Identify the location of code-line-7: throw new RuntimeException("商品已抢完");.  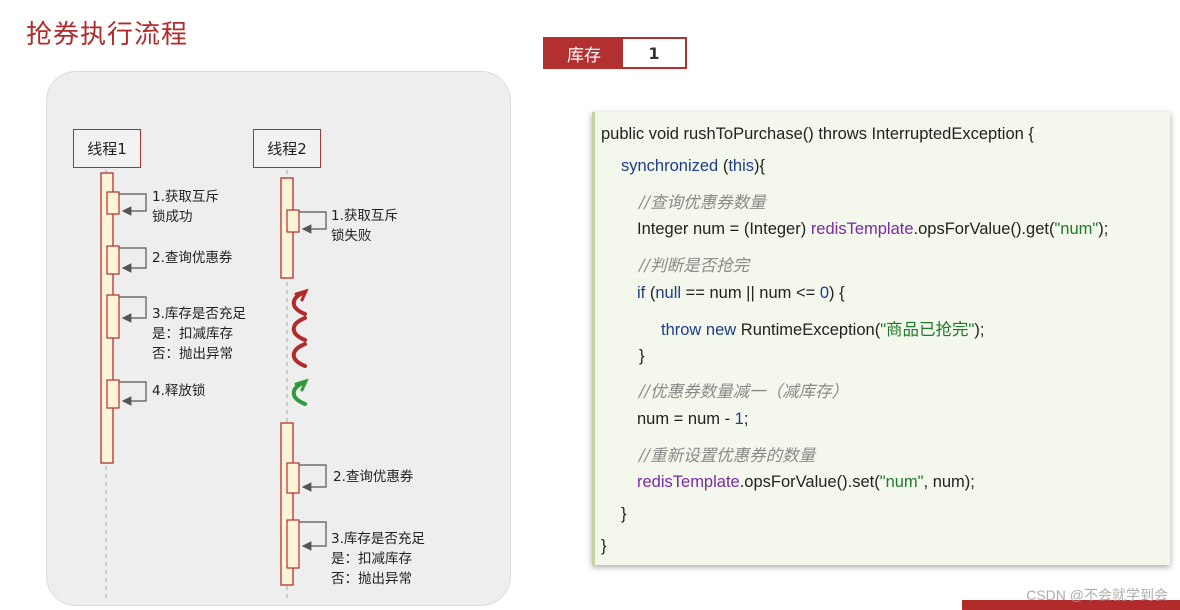
(823, 330).